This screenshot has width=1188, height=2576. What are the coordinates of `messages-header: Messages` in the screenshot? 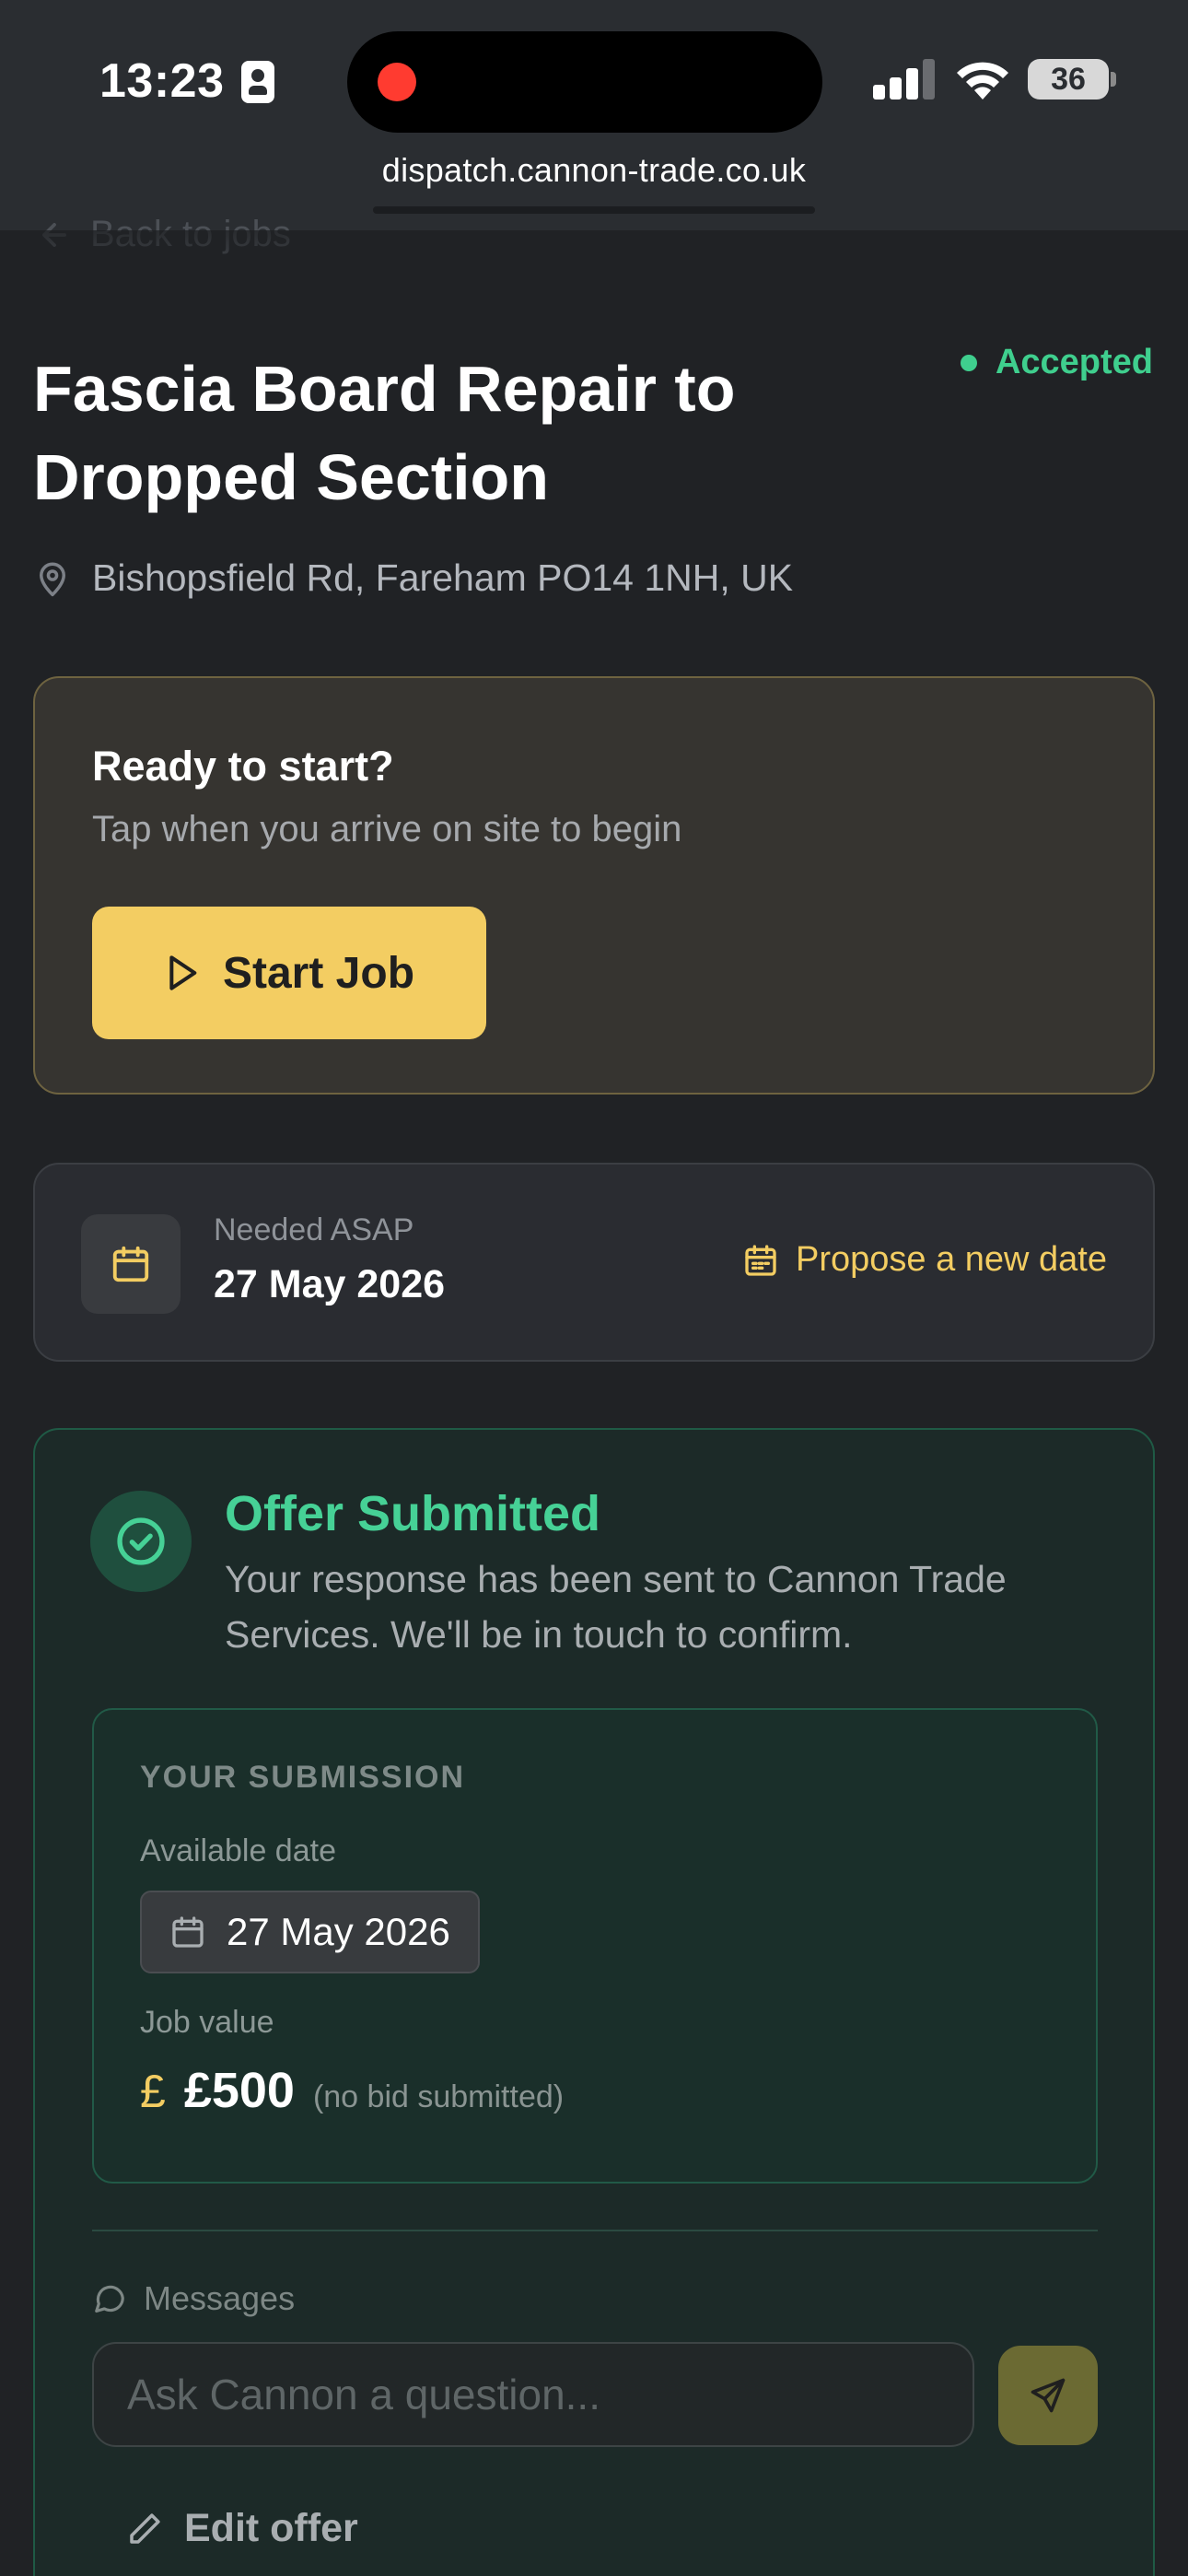 It's located at (193, 2298).